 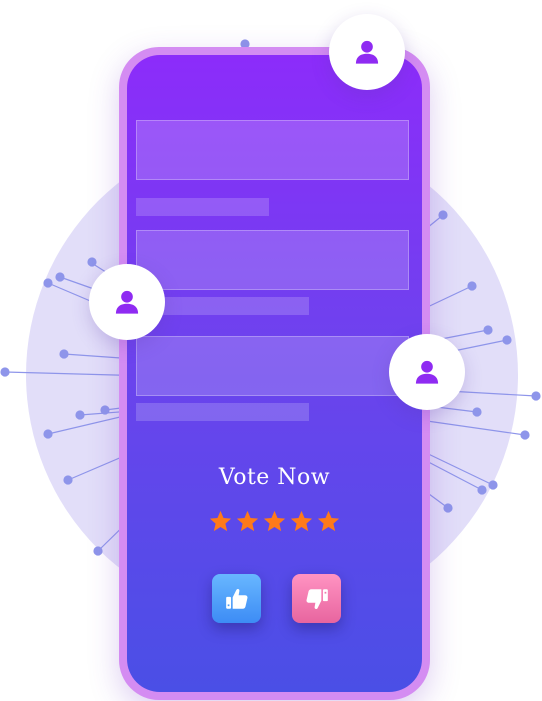 I want to click on avatar-right, so click(x=427, y=372).